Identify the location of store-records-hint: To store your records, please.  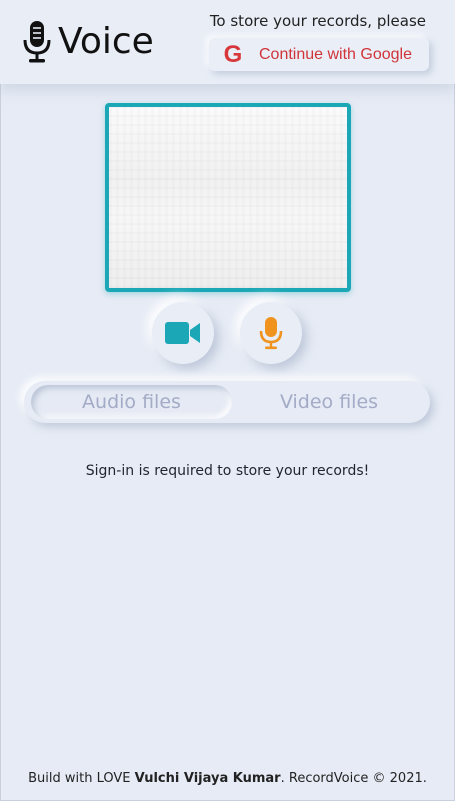
(317, 21).